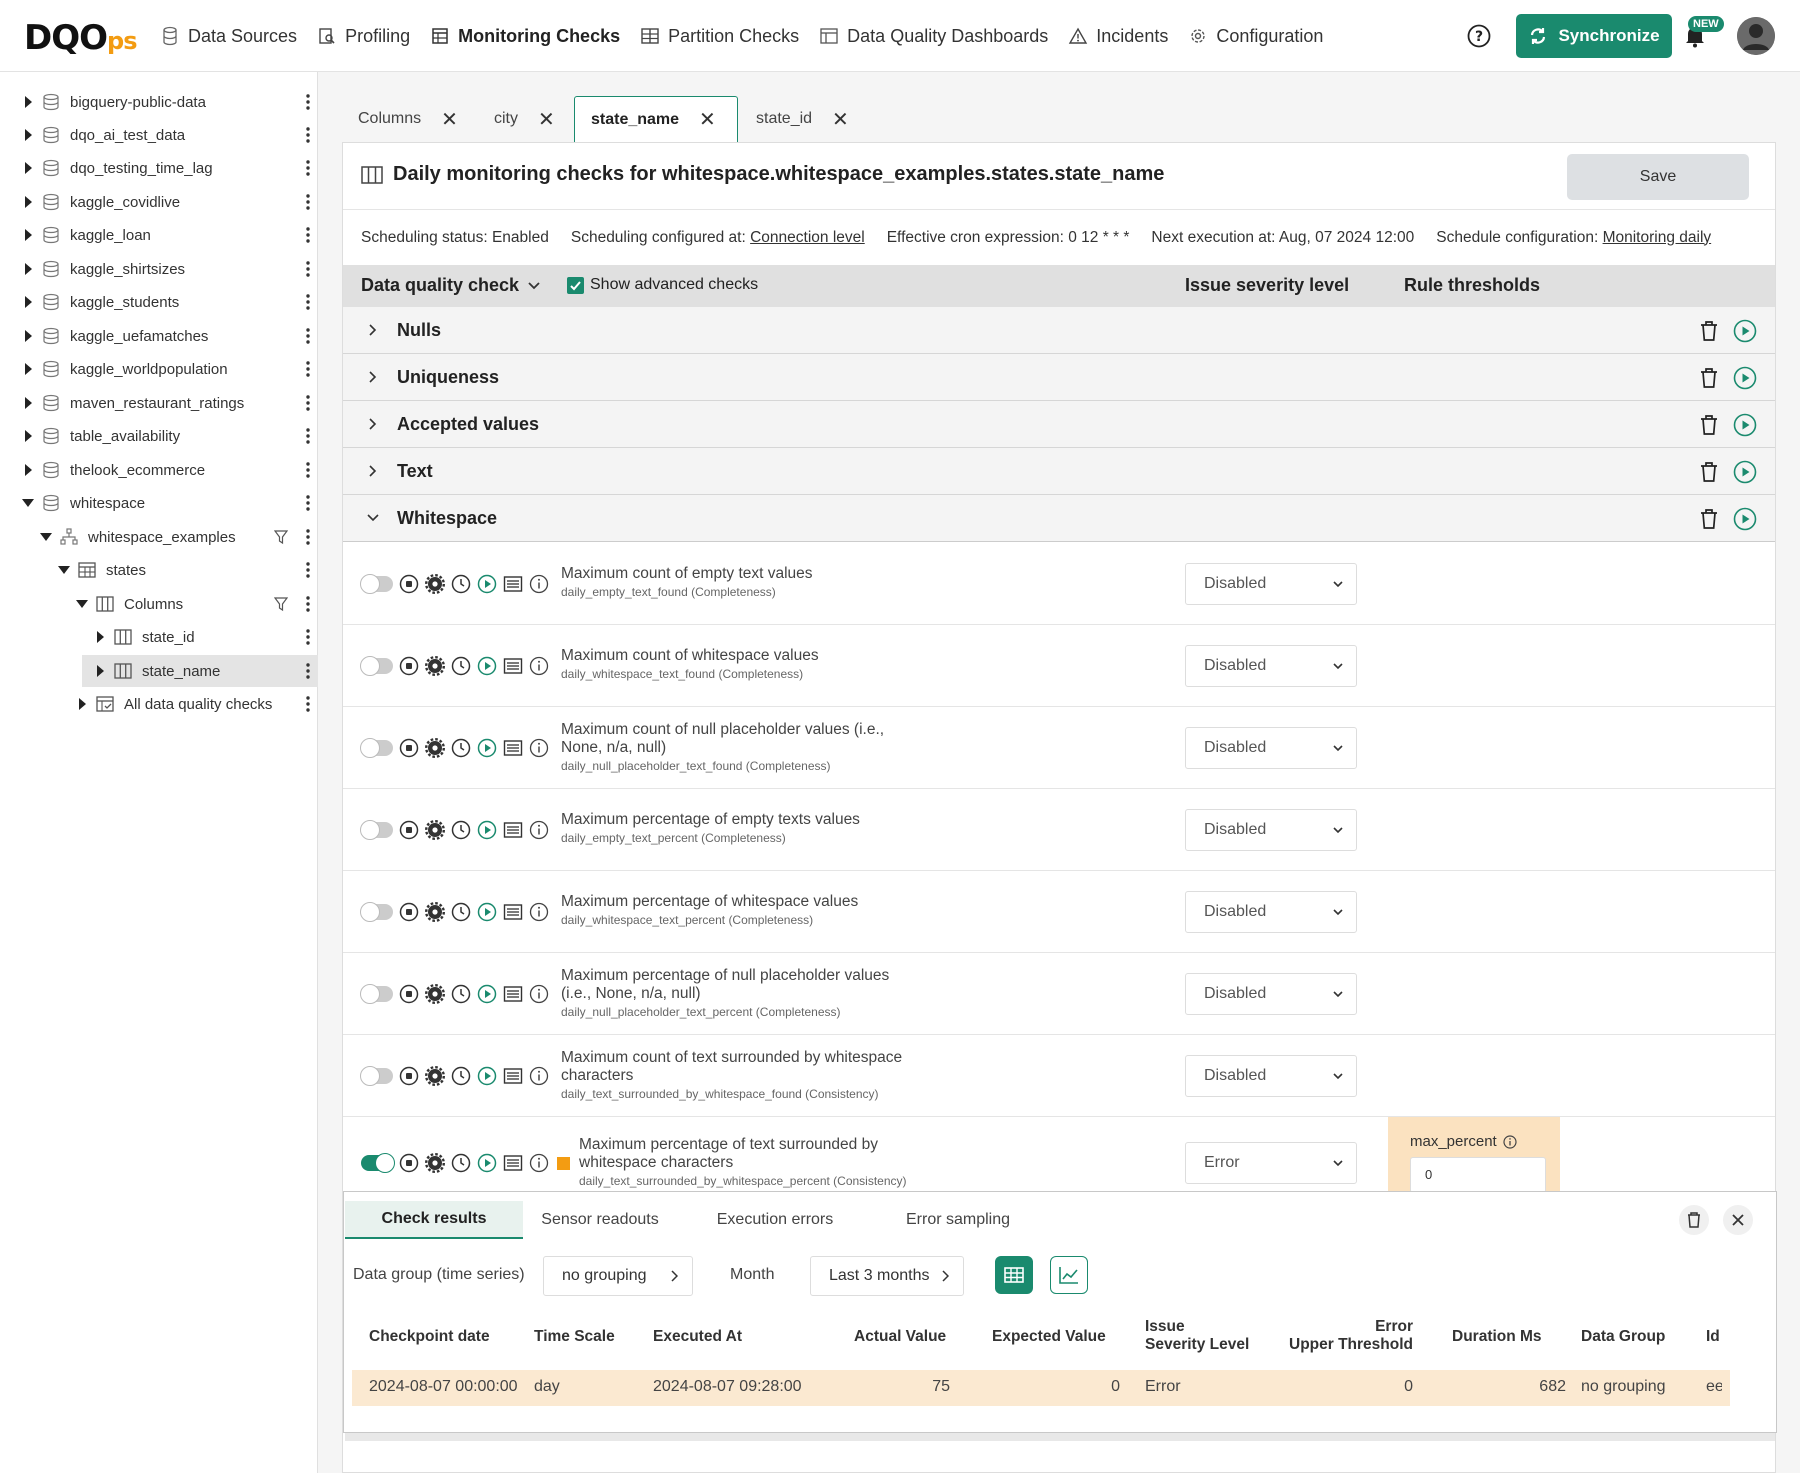 The width and height of the screenshot is (1800, 1473). Describe the element at coordinates (159, 168) in the screenshot. I see `sidebar-item-dqo-testing-time-lag: dqo_testing_time_lag` at that location.